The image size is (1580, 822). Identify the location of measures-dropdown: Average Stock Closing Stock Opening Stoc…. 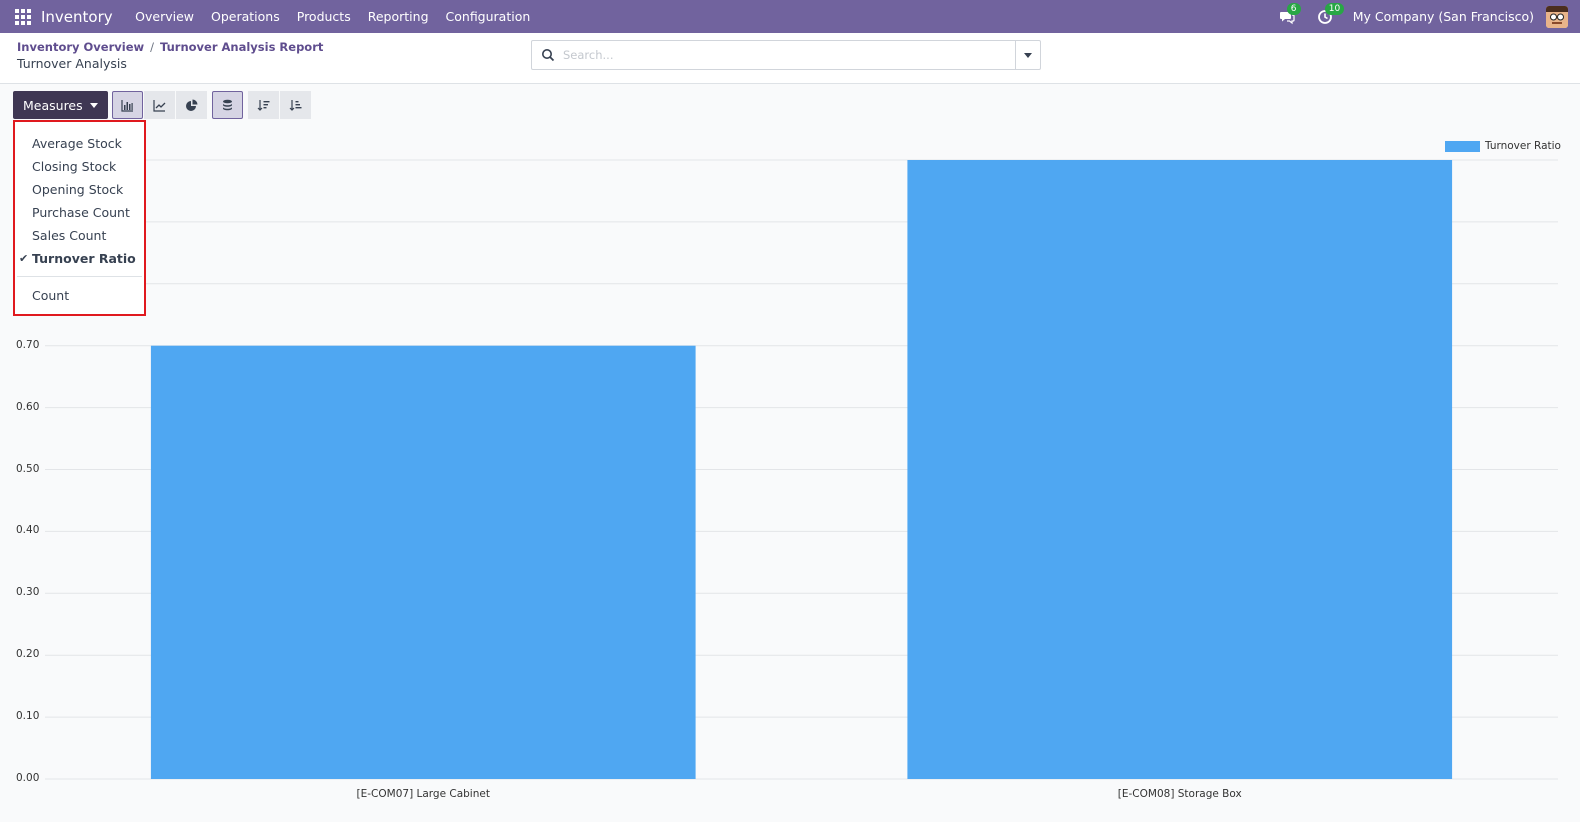
(79, 218).